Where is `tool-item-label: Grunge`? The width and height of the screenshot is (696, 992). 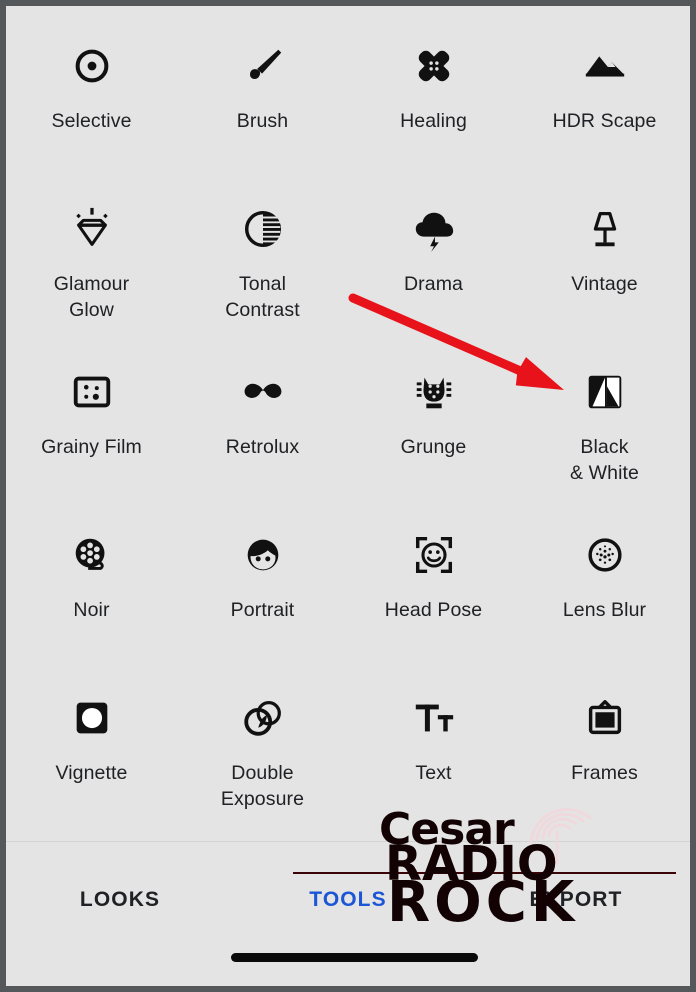
tool-item-label: Grunge is located at coordinates (433, 447).